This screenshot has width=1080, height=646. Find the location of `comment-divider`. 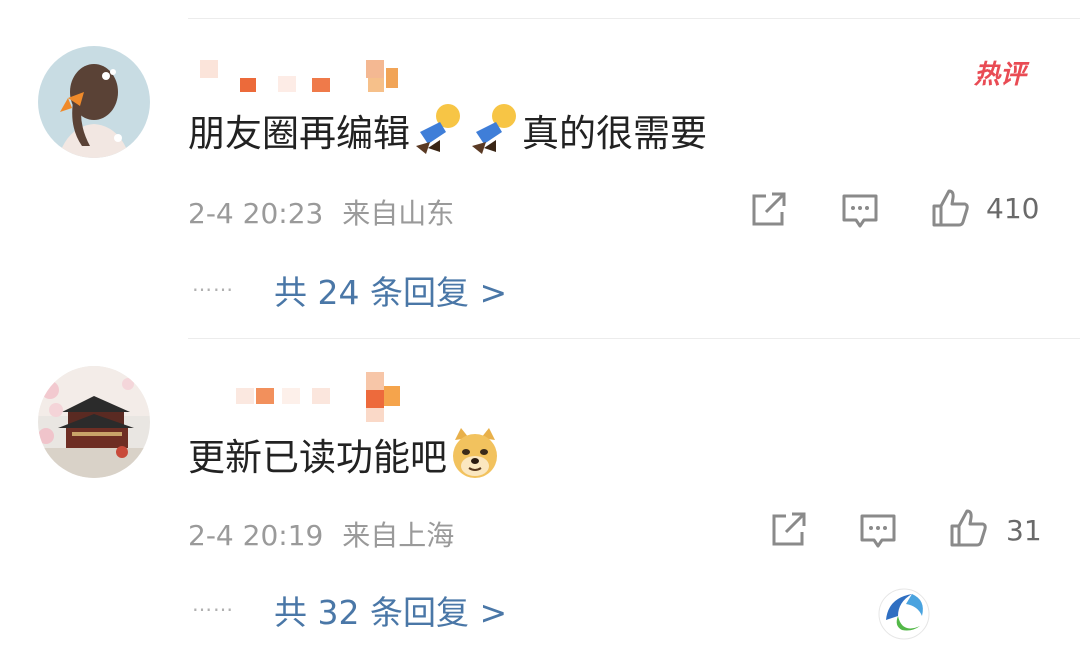

comment-divider is located at coordinates (634, 338).